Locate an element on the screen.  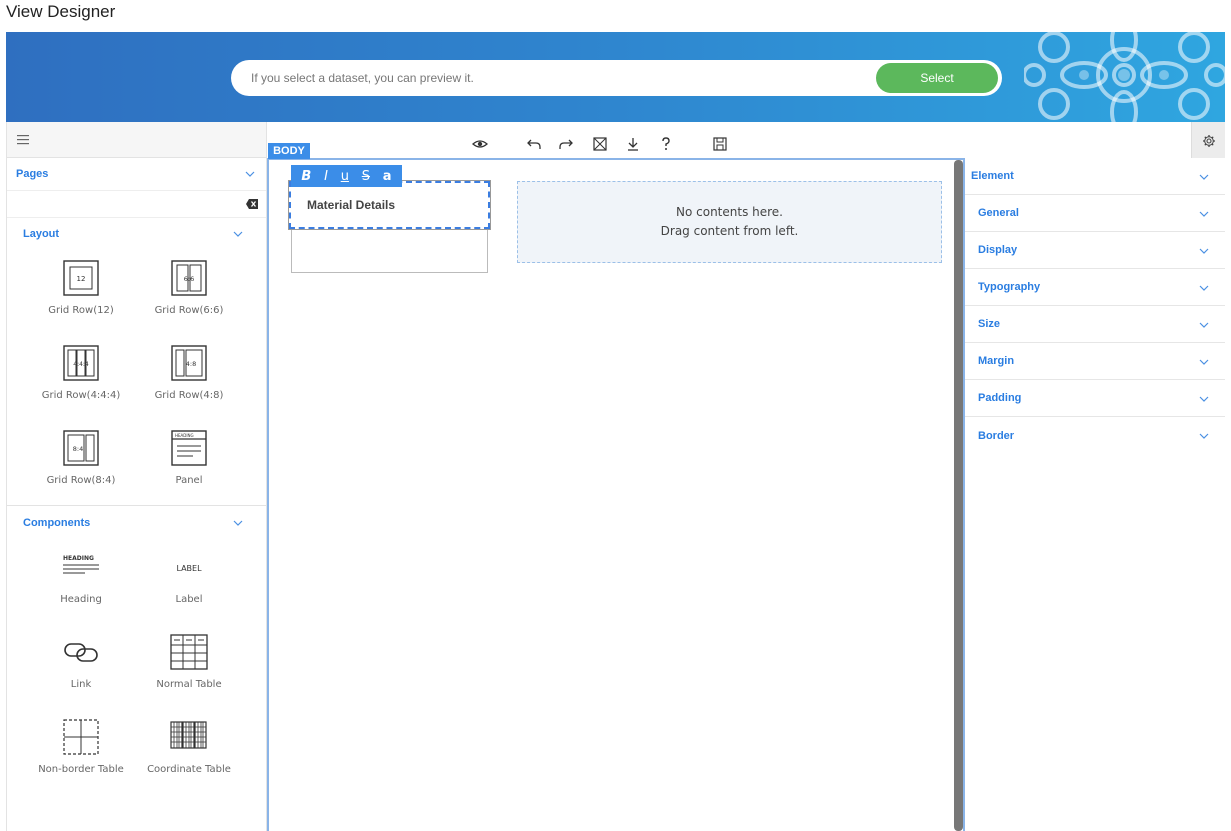
property-section-label: Margin is located at coordinates (996, 361).